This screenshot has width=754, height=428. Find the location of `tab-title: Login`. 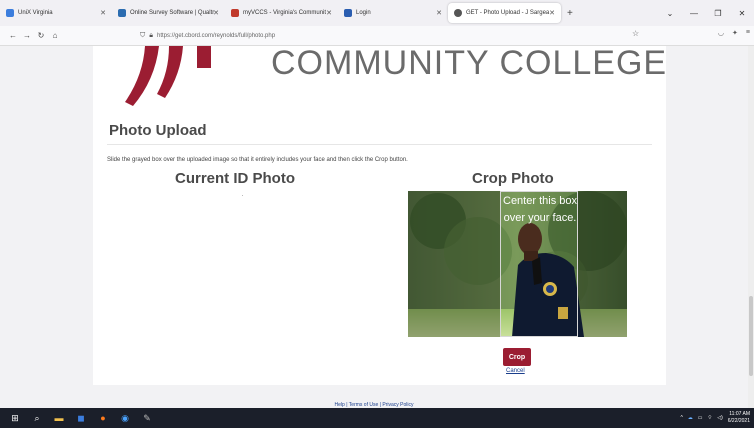

tab-title: Login is located at coordinates (363, 13).